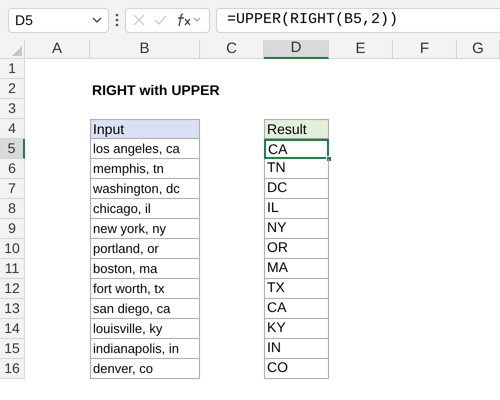 This screenshot has height=400, width=500. Describe the element at coordinates (296, 269) in the screenshot. I see `table-cell: MA` at that location.